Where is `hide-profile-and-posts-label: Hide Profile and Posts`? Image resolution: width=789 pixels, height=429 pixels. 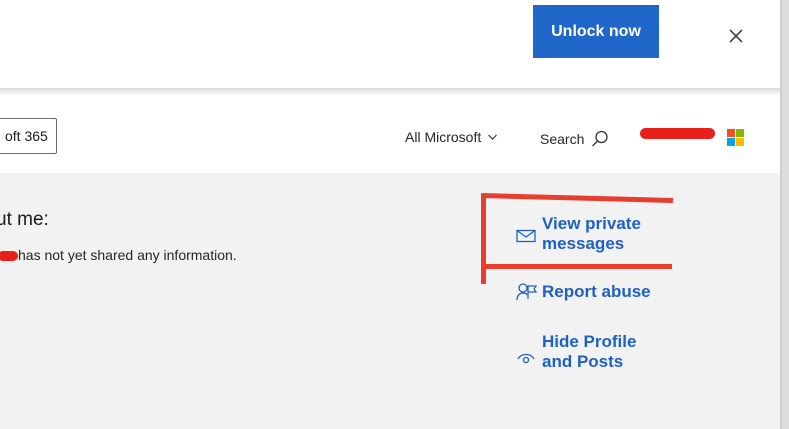 hide-profile-and-posts-label: Hide Profile and Posts is located at coordinates (589, 351).